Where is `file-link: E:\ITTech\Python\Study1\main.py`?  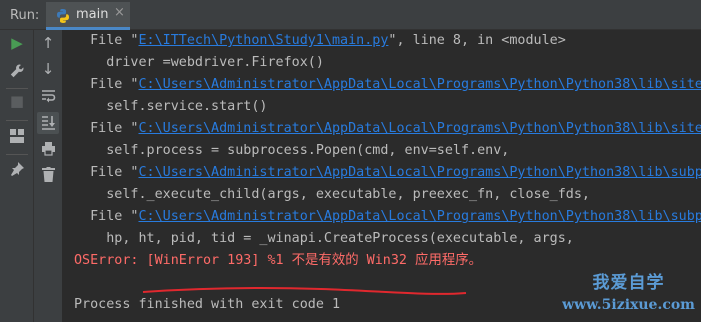 file-link: E:\ITTech\Python\Study1\main.py is located at coordinates (264, 40).